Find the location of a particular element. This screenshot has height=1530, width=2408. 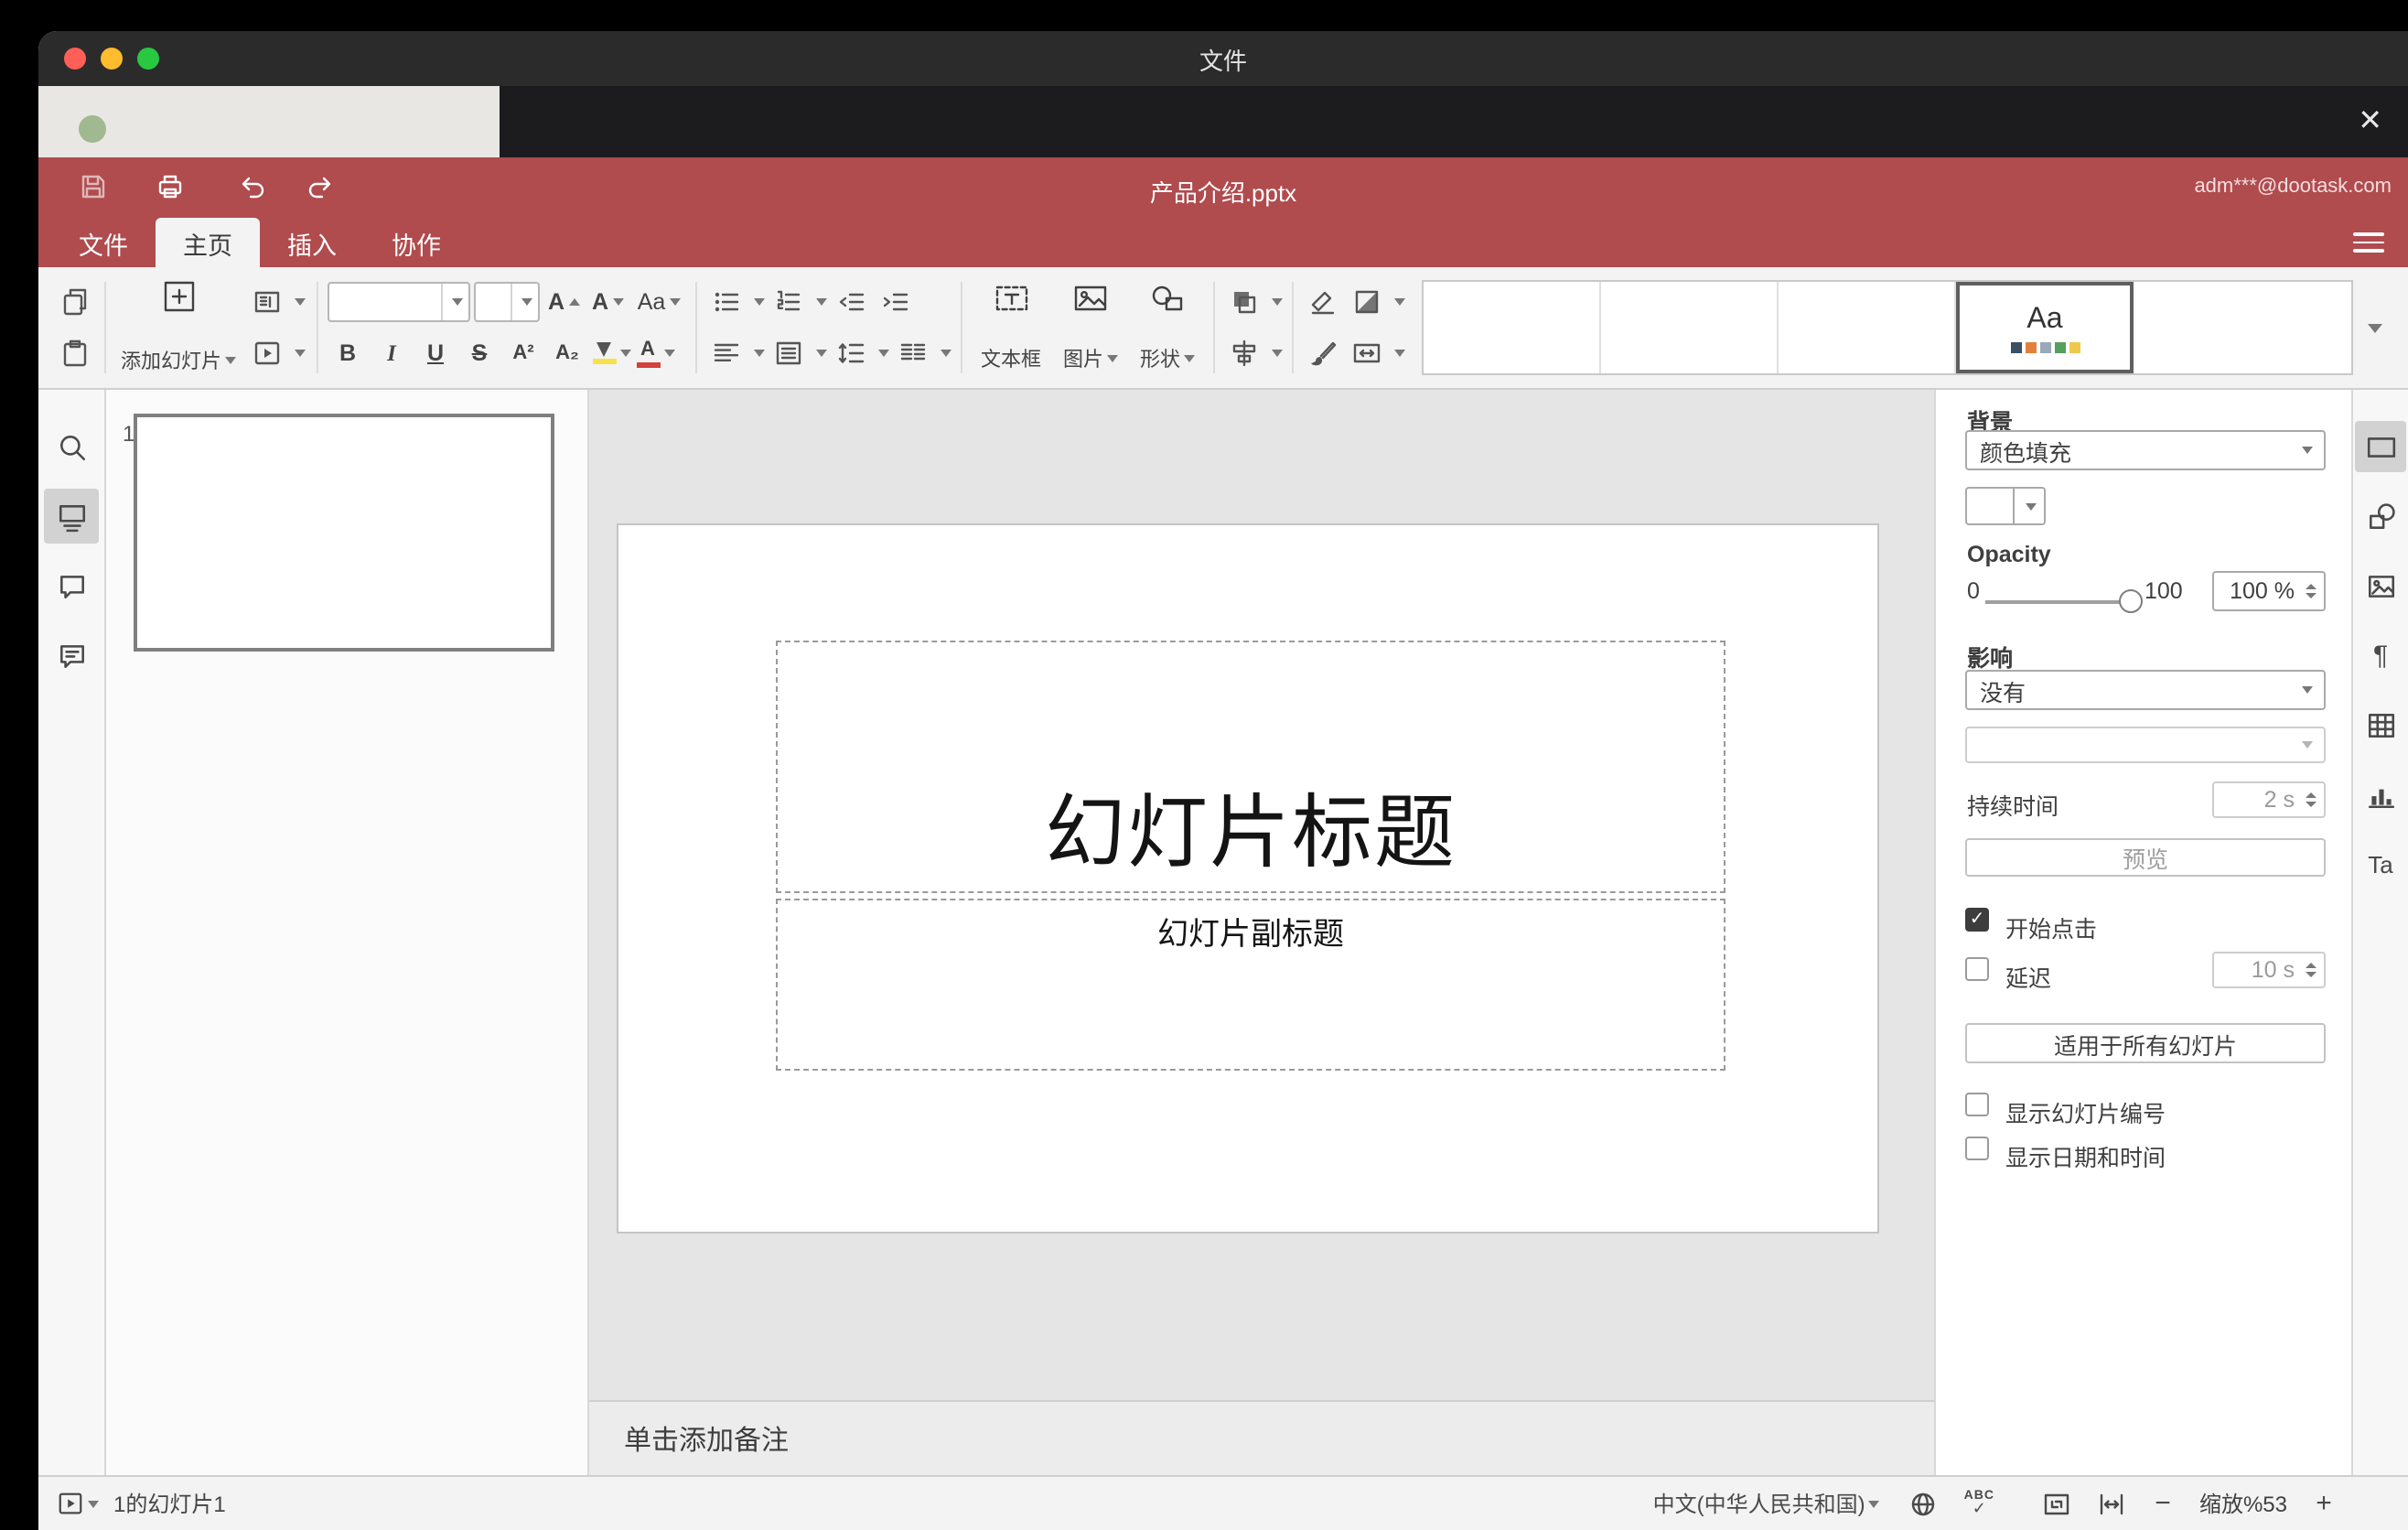

transition-variant-select is located at coordinates (2145, 745).